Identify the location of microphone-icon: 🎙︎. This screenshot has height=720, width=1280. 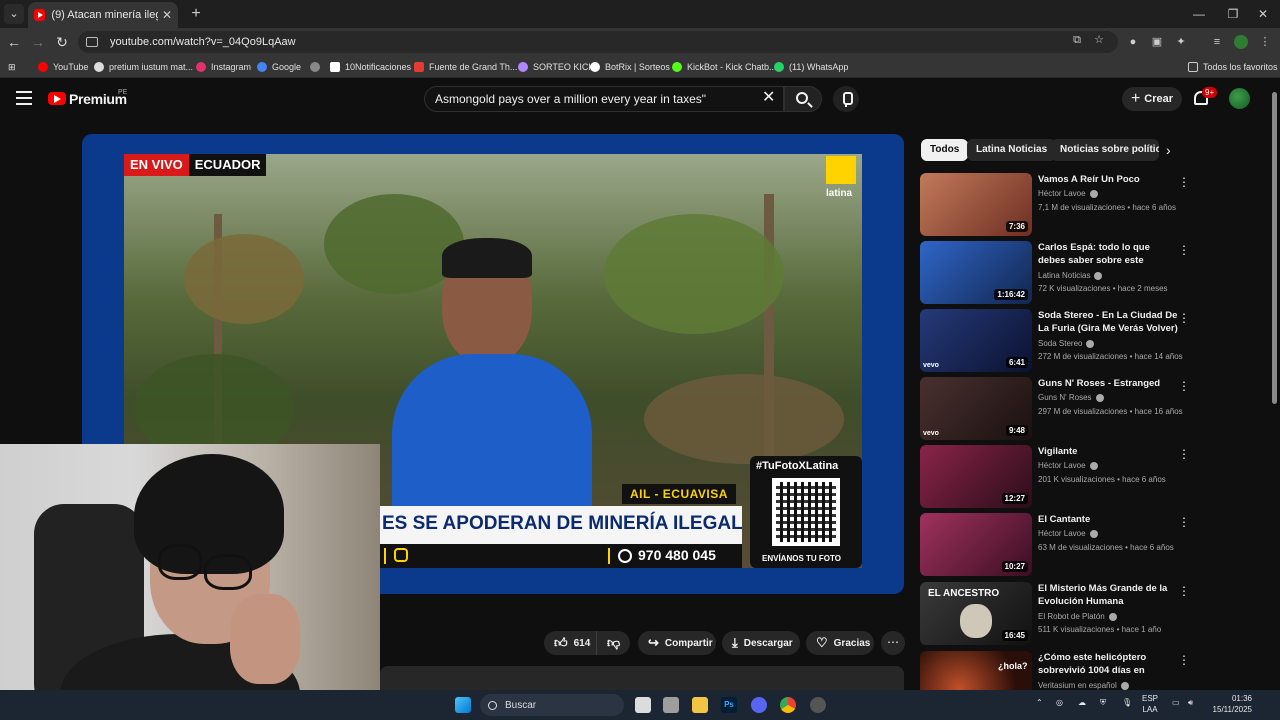
(1127, 702).